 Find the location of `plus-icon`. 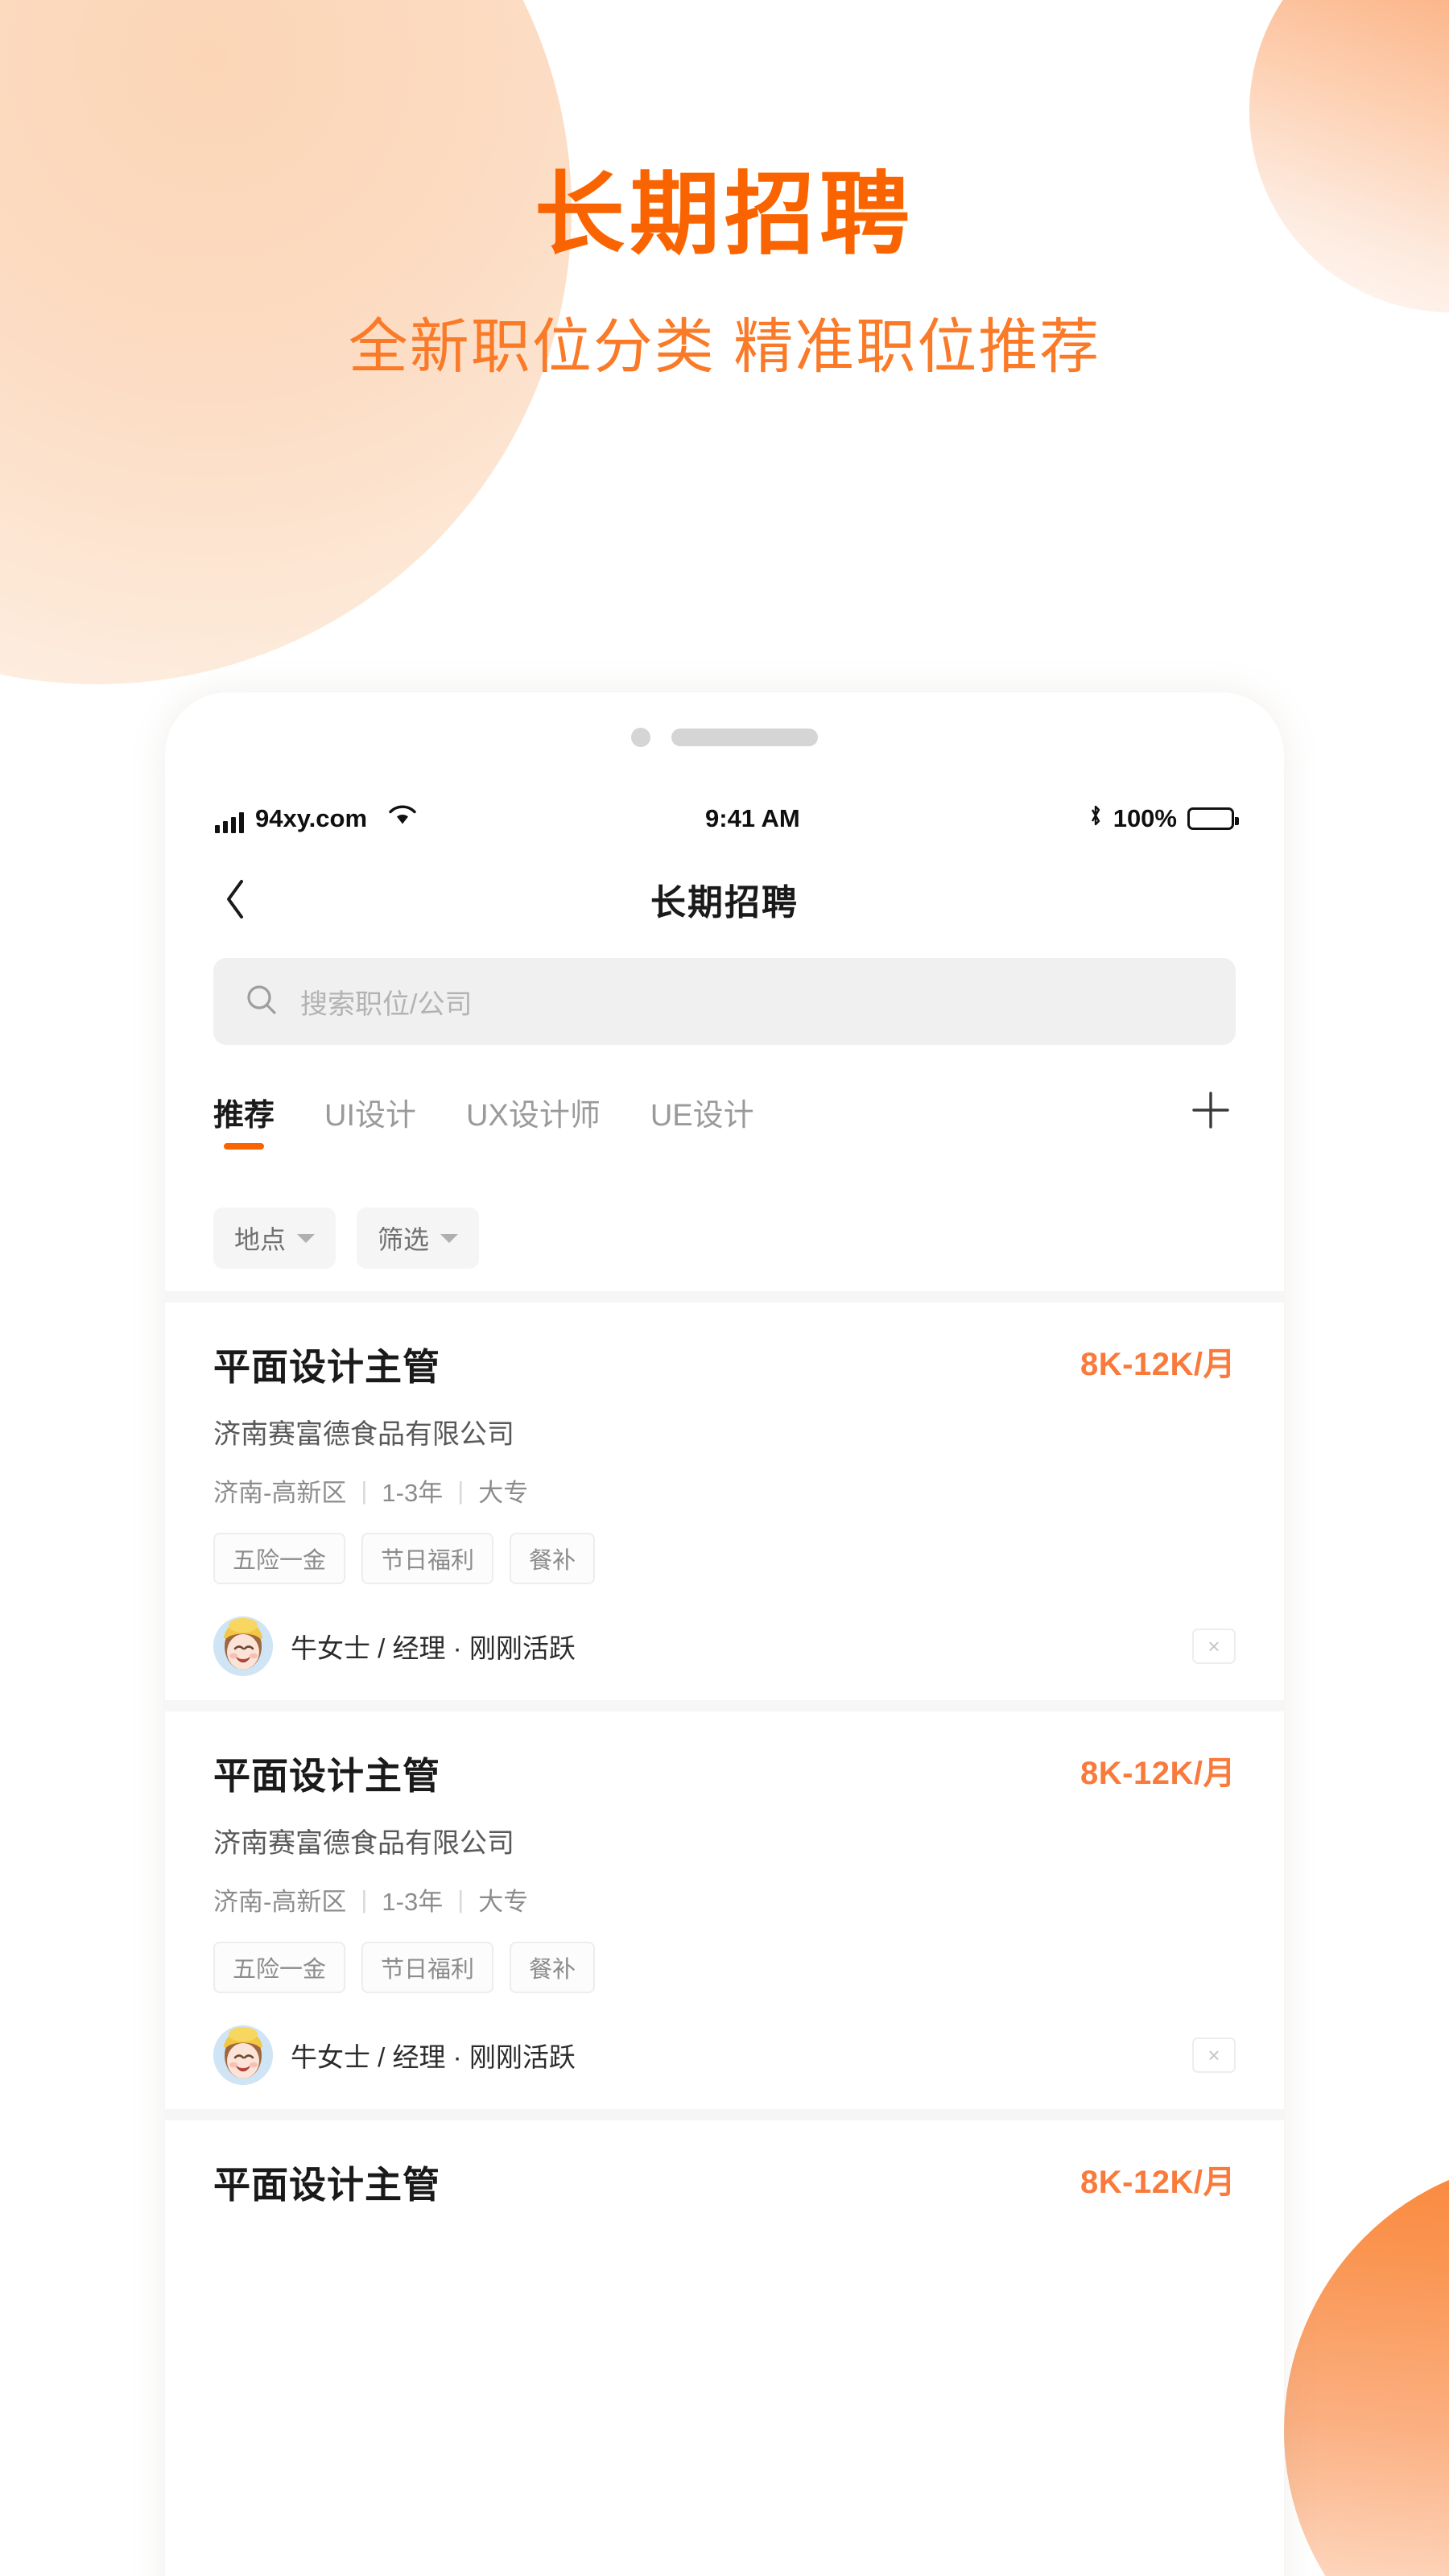

plus-icon is located at coordinates (1210, 1110).